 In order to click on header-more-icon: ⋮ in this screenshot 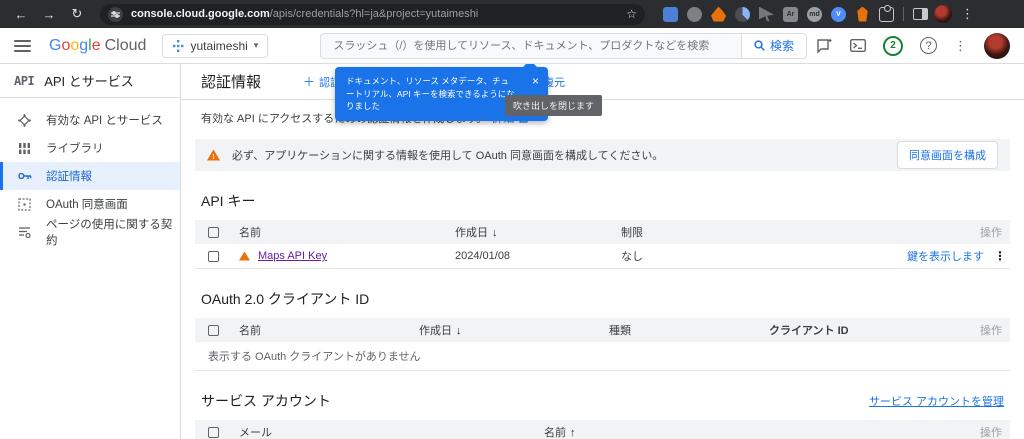, I will do `click(960, 46)`.